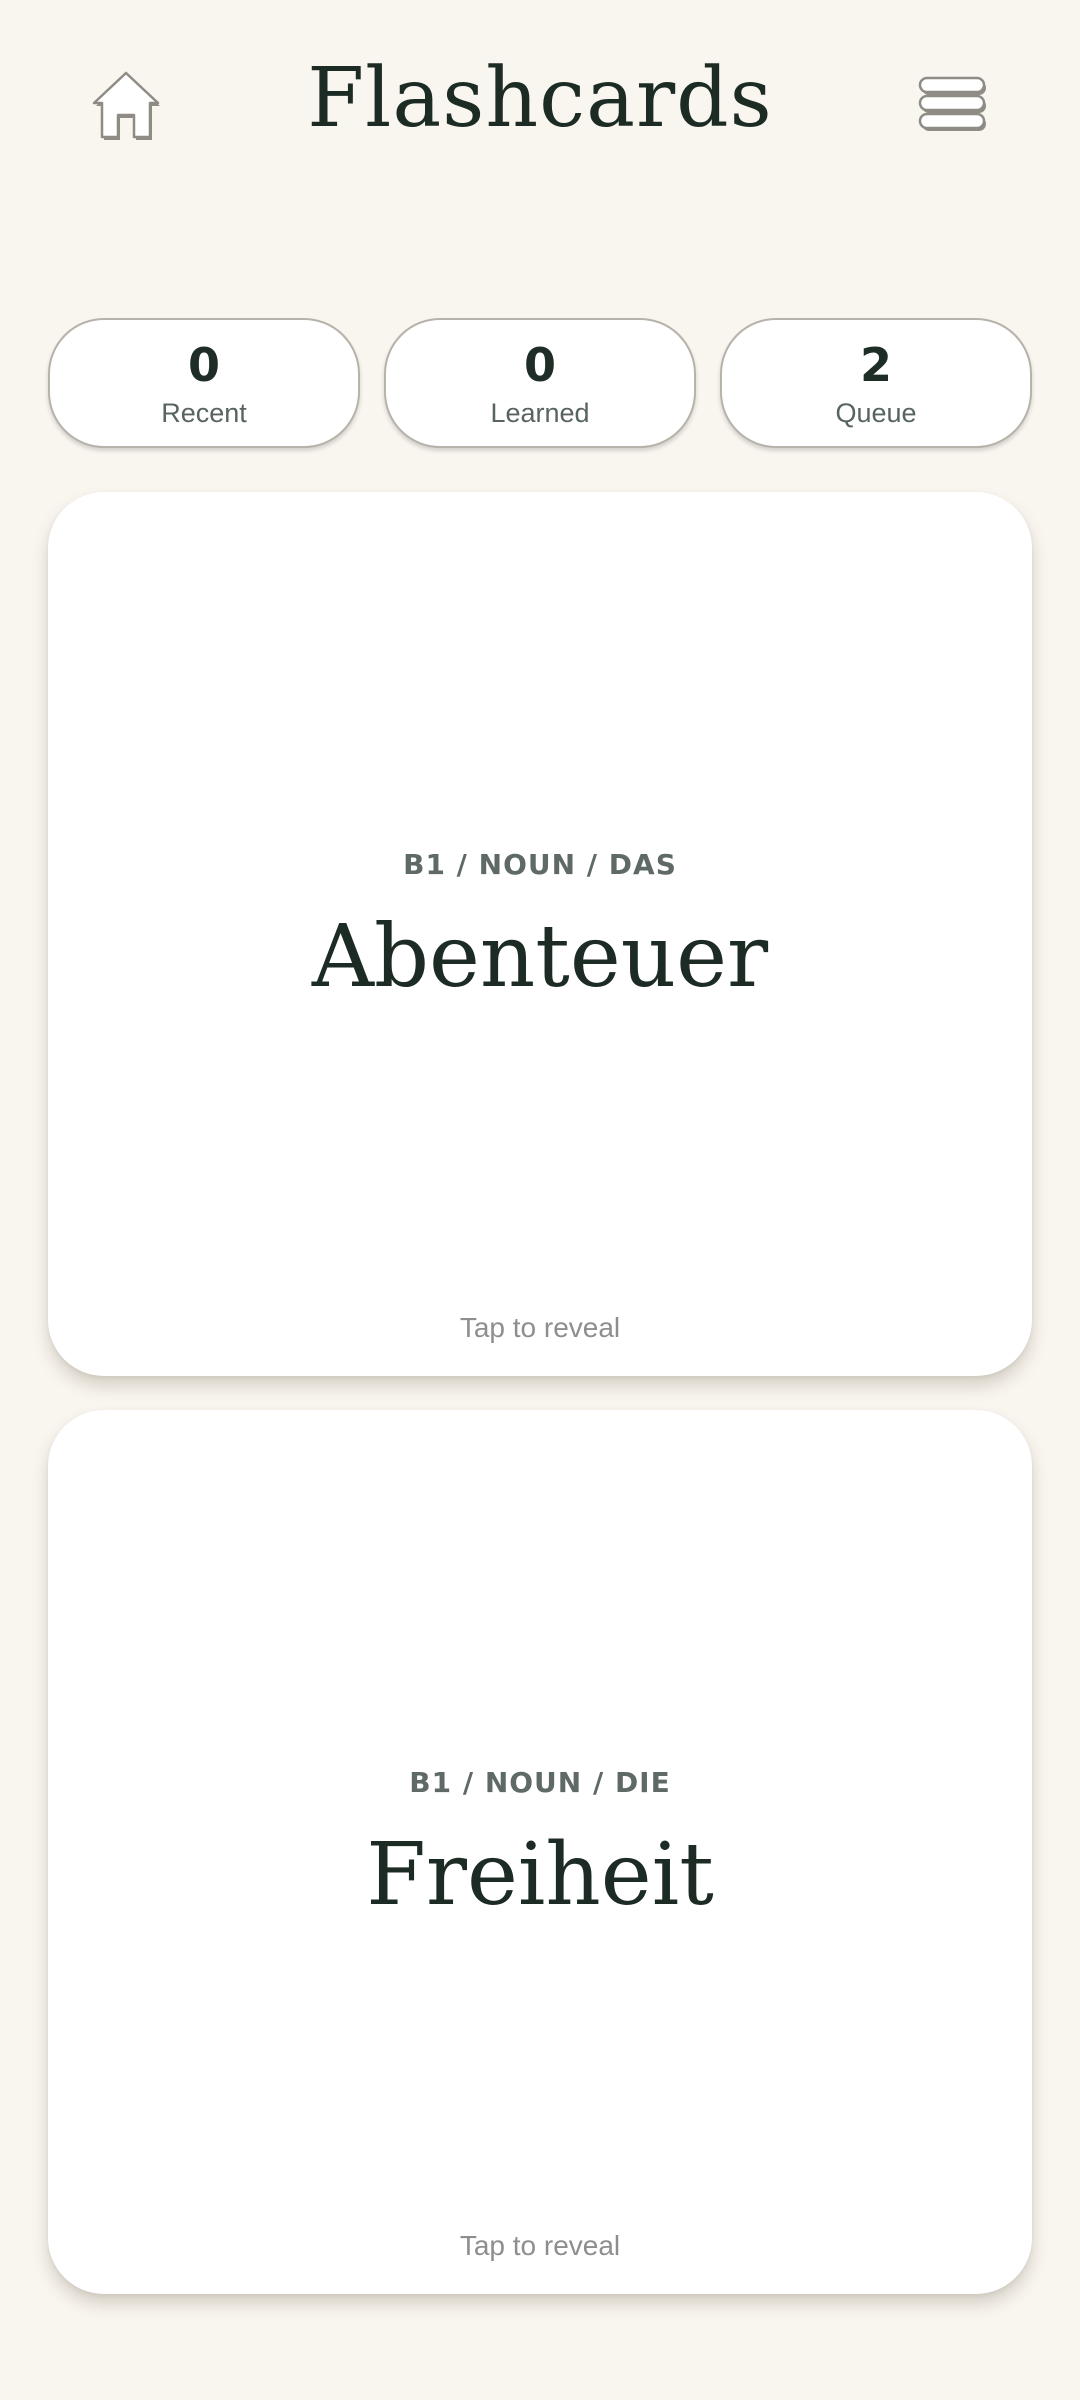 Image resolution: width=1080 pixels, height=2400 pixels. Describe the element at coordinates (540, 1875) in the screenshot. I see `card-word: Freiheit` at that location.